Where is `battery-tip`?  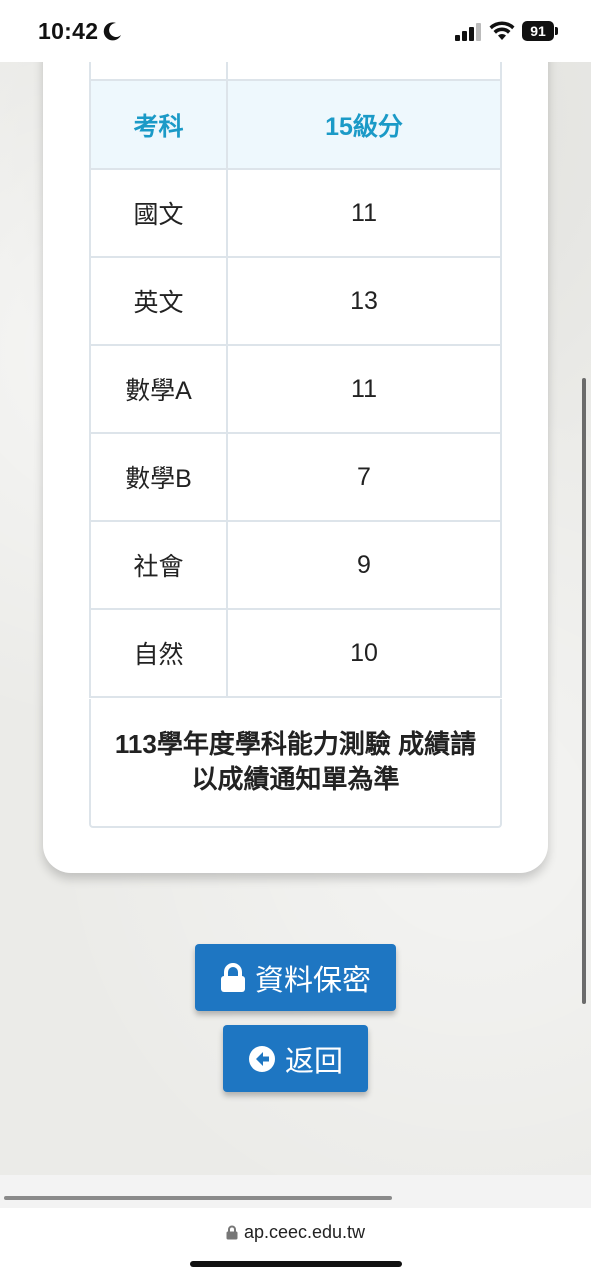
battery-tip is located at coordinates (556, 31).